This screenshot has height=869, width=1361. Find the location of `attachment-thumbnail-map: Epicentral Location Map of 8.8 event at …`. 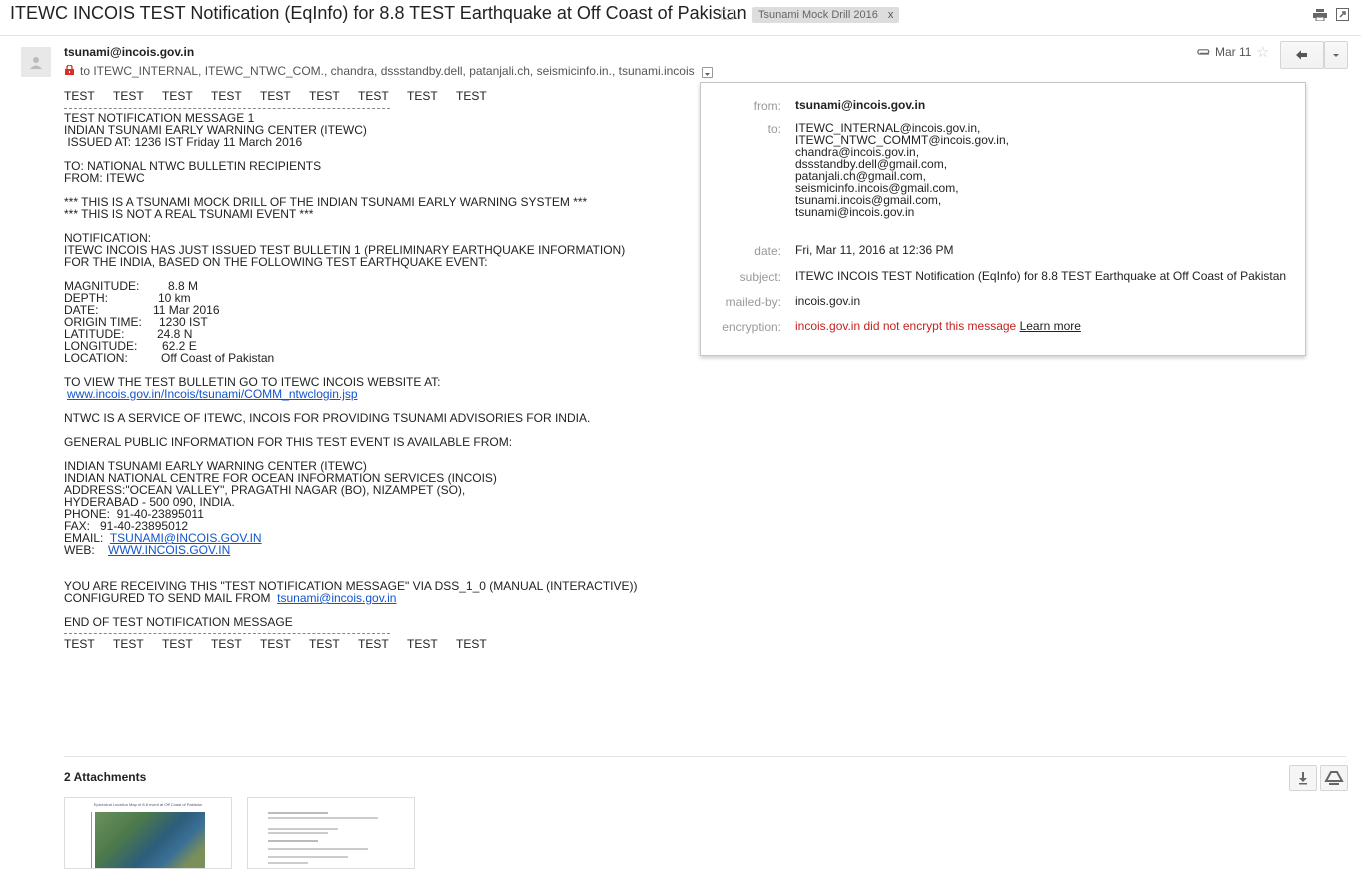

attachment-thumbnail-map: Epicentral Location Map of 8.8 event at … is located at coordinates (148, 833).